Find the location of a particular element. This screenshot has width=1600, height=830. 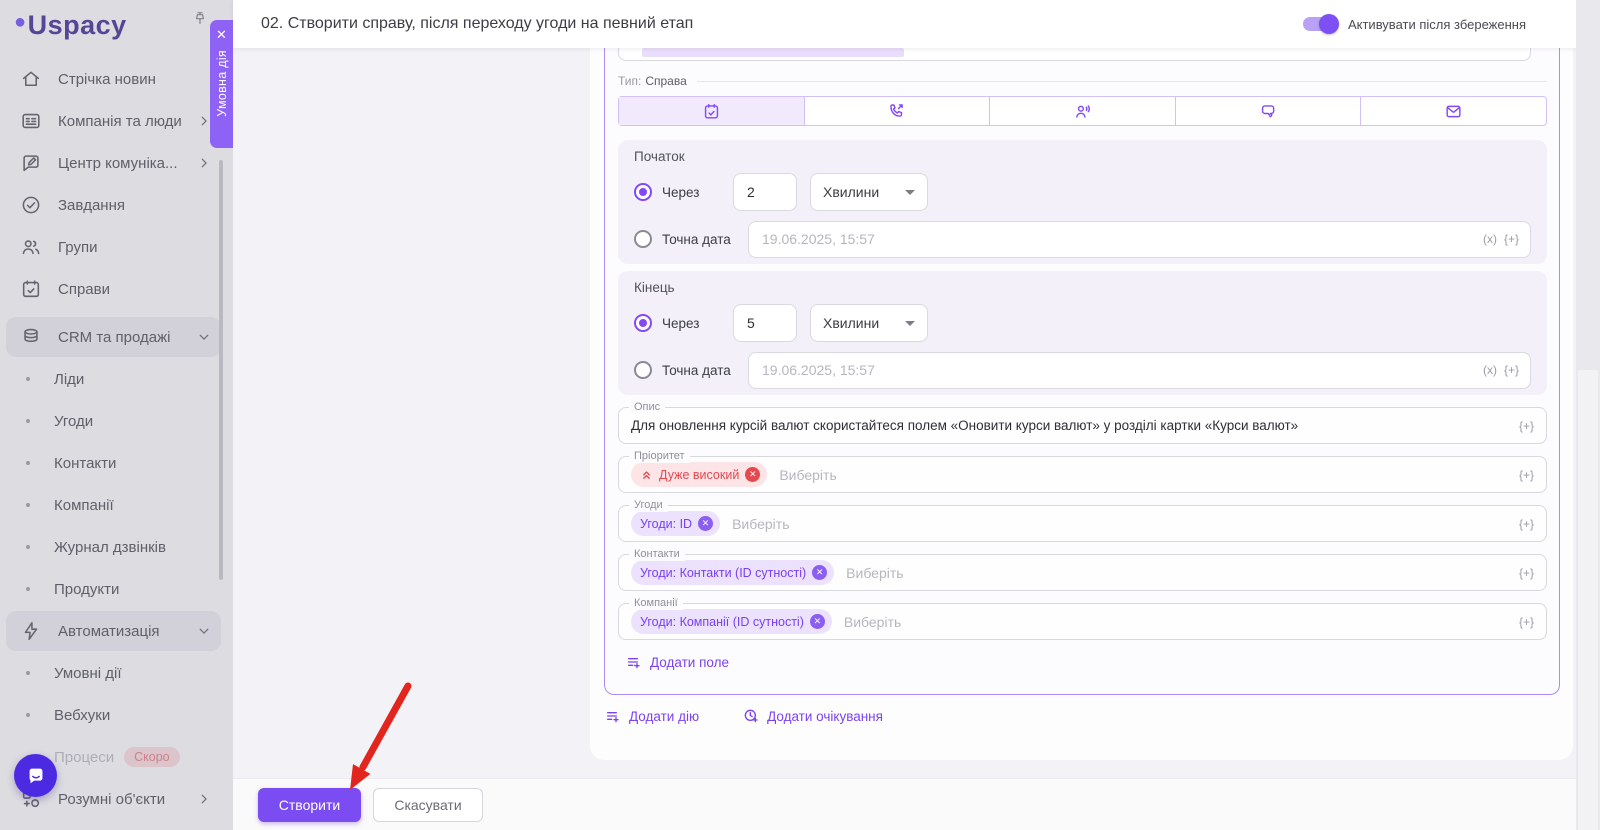

sidebar-item-companies: Компанії is located at coordinates (116, 505).